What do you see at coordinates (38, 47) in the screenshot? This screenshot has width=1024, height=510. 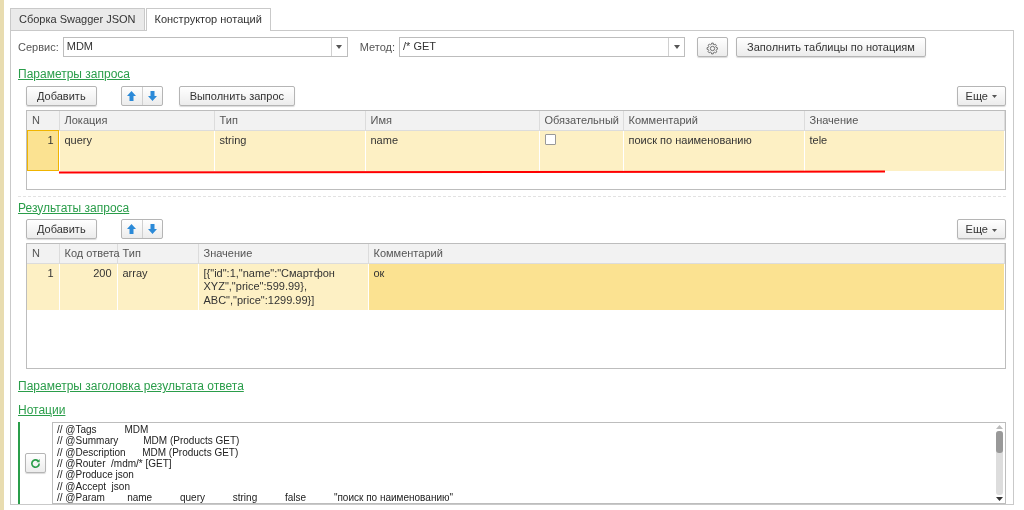 I see `service-label: Сервис:` at bounding box center [38, 47].